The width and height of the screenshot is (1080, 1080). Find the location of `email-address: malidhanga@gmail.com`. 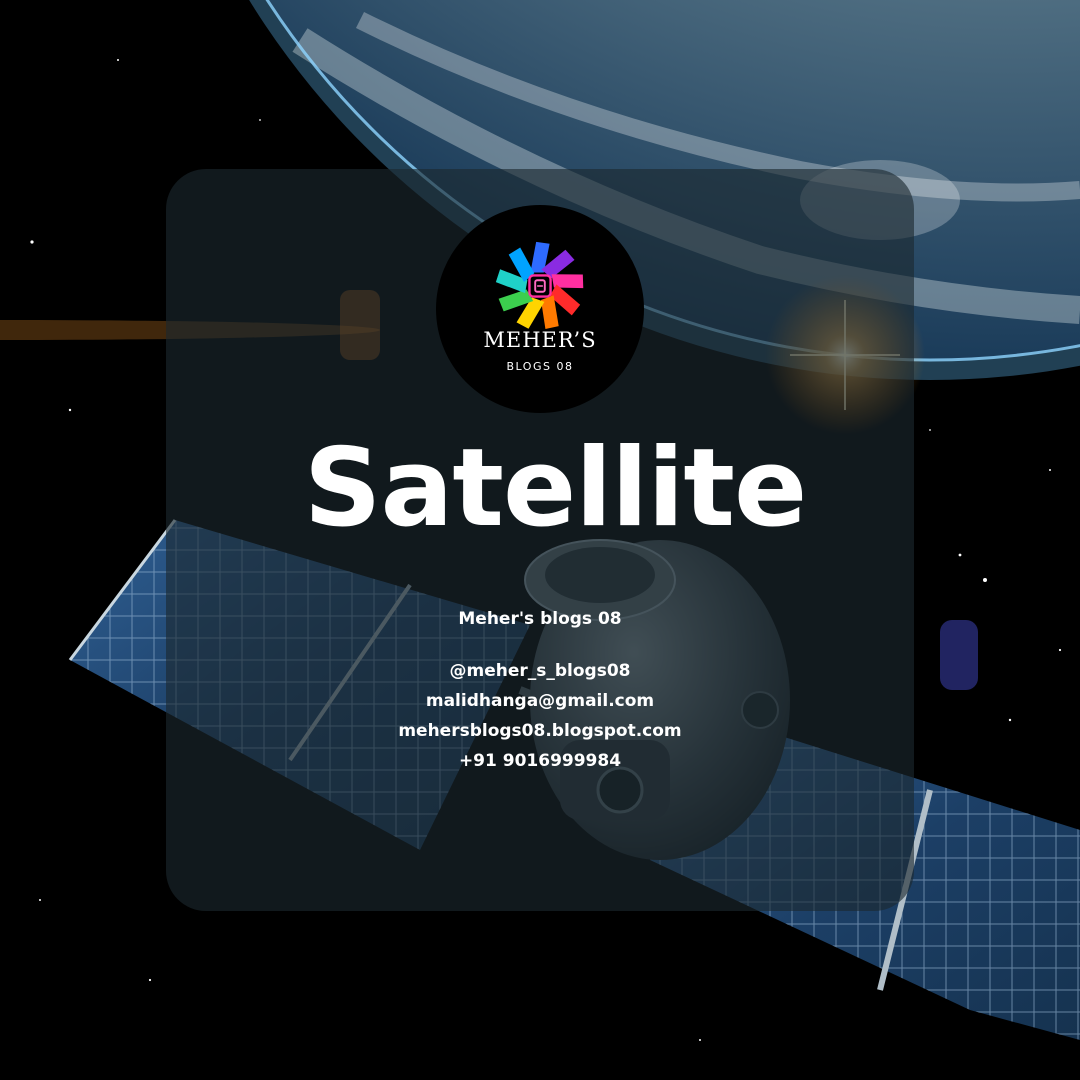

email-address: malidhanga@gmail.com is located at coordinates (540, 701).